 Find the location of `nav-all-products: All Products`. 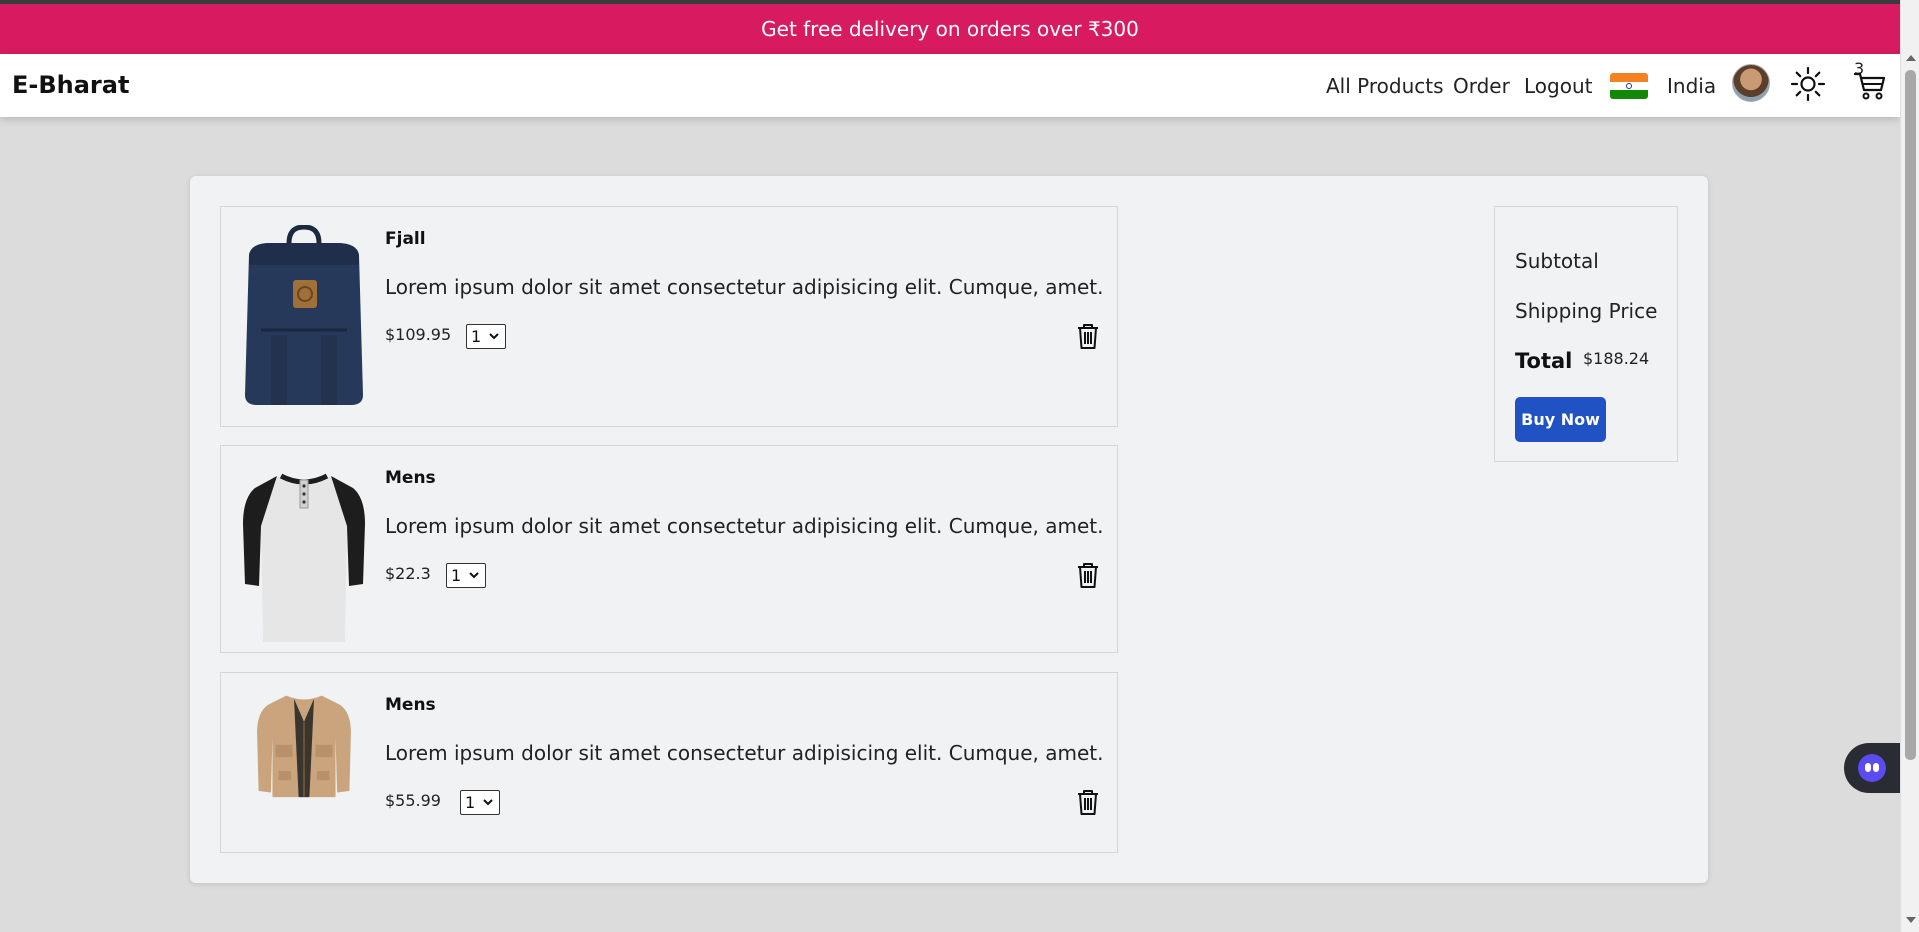

nav-all-products: All Products is located at coordinates (1385, 86).